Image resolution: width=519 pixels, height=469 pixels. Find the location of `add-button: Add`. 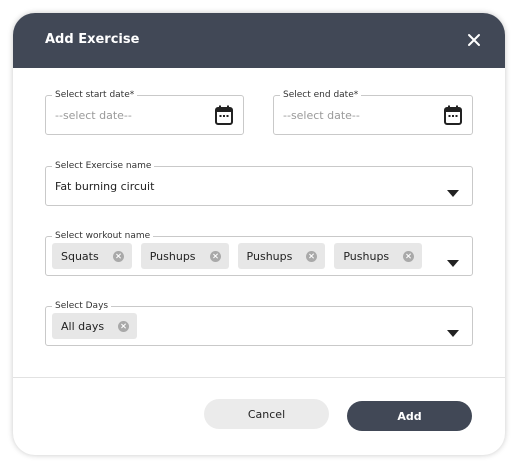

add-button: Add is located at coordinates (409, 416).